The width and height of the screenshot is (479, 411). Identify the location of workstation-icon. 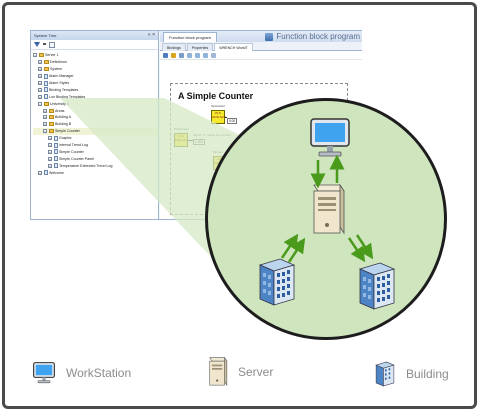
(44, 373).